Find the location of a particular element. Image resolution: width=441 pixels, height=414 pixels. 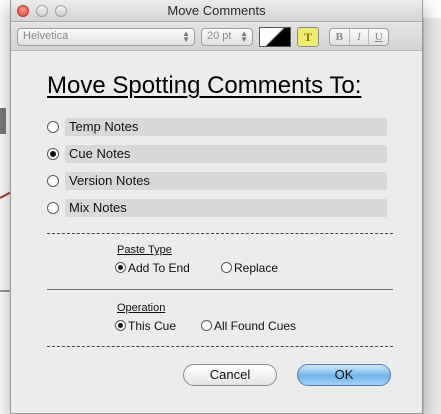

operation-all-found-cues-option: All Found Cues is located at coordinates (248, 326).